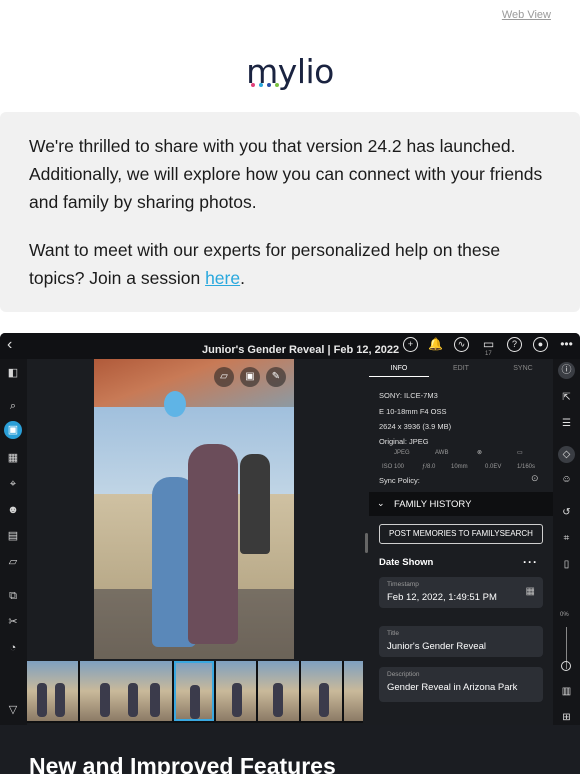 The height and width of the screenshot is (780, 580). I want to click on photo-title: Junior's Gender Reveal | Feb 12, 2022, so click(301, 350).